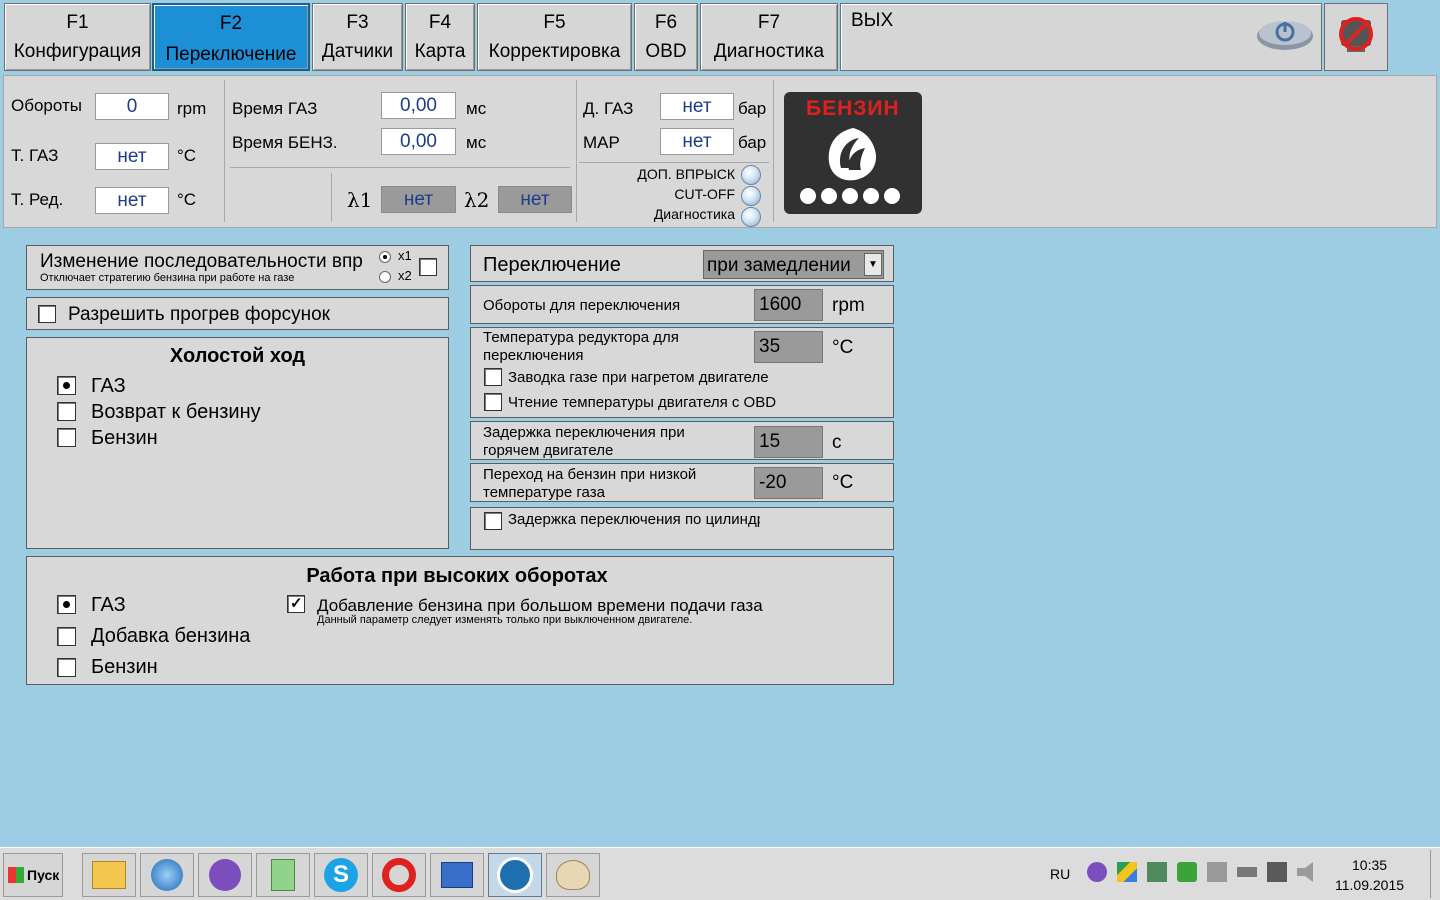 The height and width of the screenshot is (900, 1440). What do you see at coordinates (1356, 34) in the screenshot?
I see `no-connection-icon` at bounding box center [1356, 34].